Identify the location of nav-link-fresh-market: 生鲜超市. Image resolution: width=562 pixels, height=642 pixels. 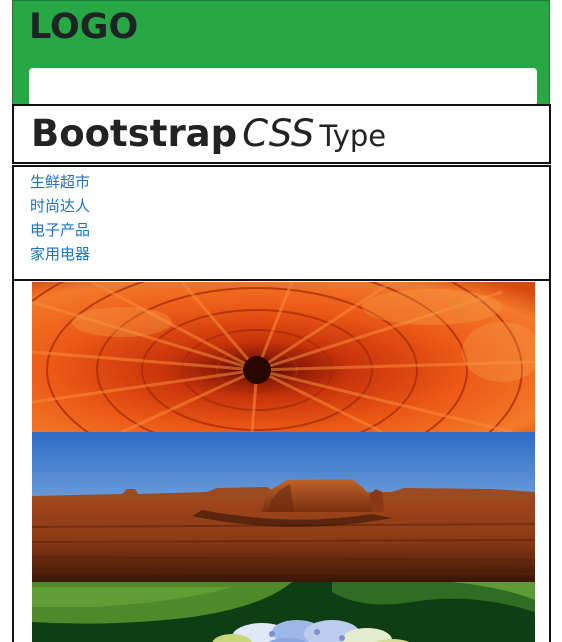
(60, 182).